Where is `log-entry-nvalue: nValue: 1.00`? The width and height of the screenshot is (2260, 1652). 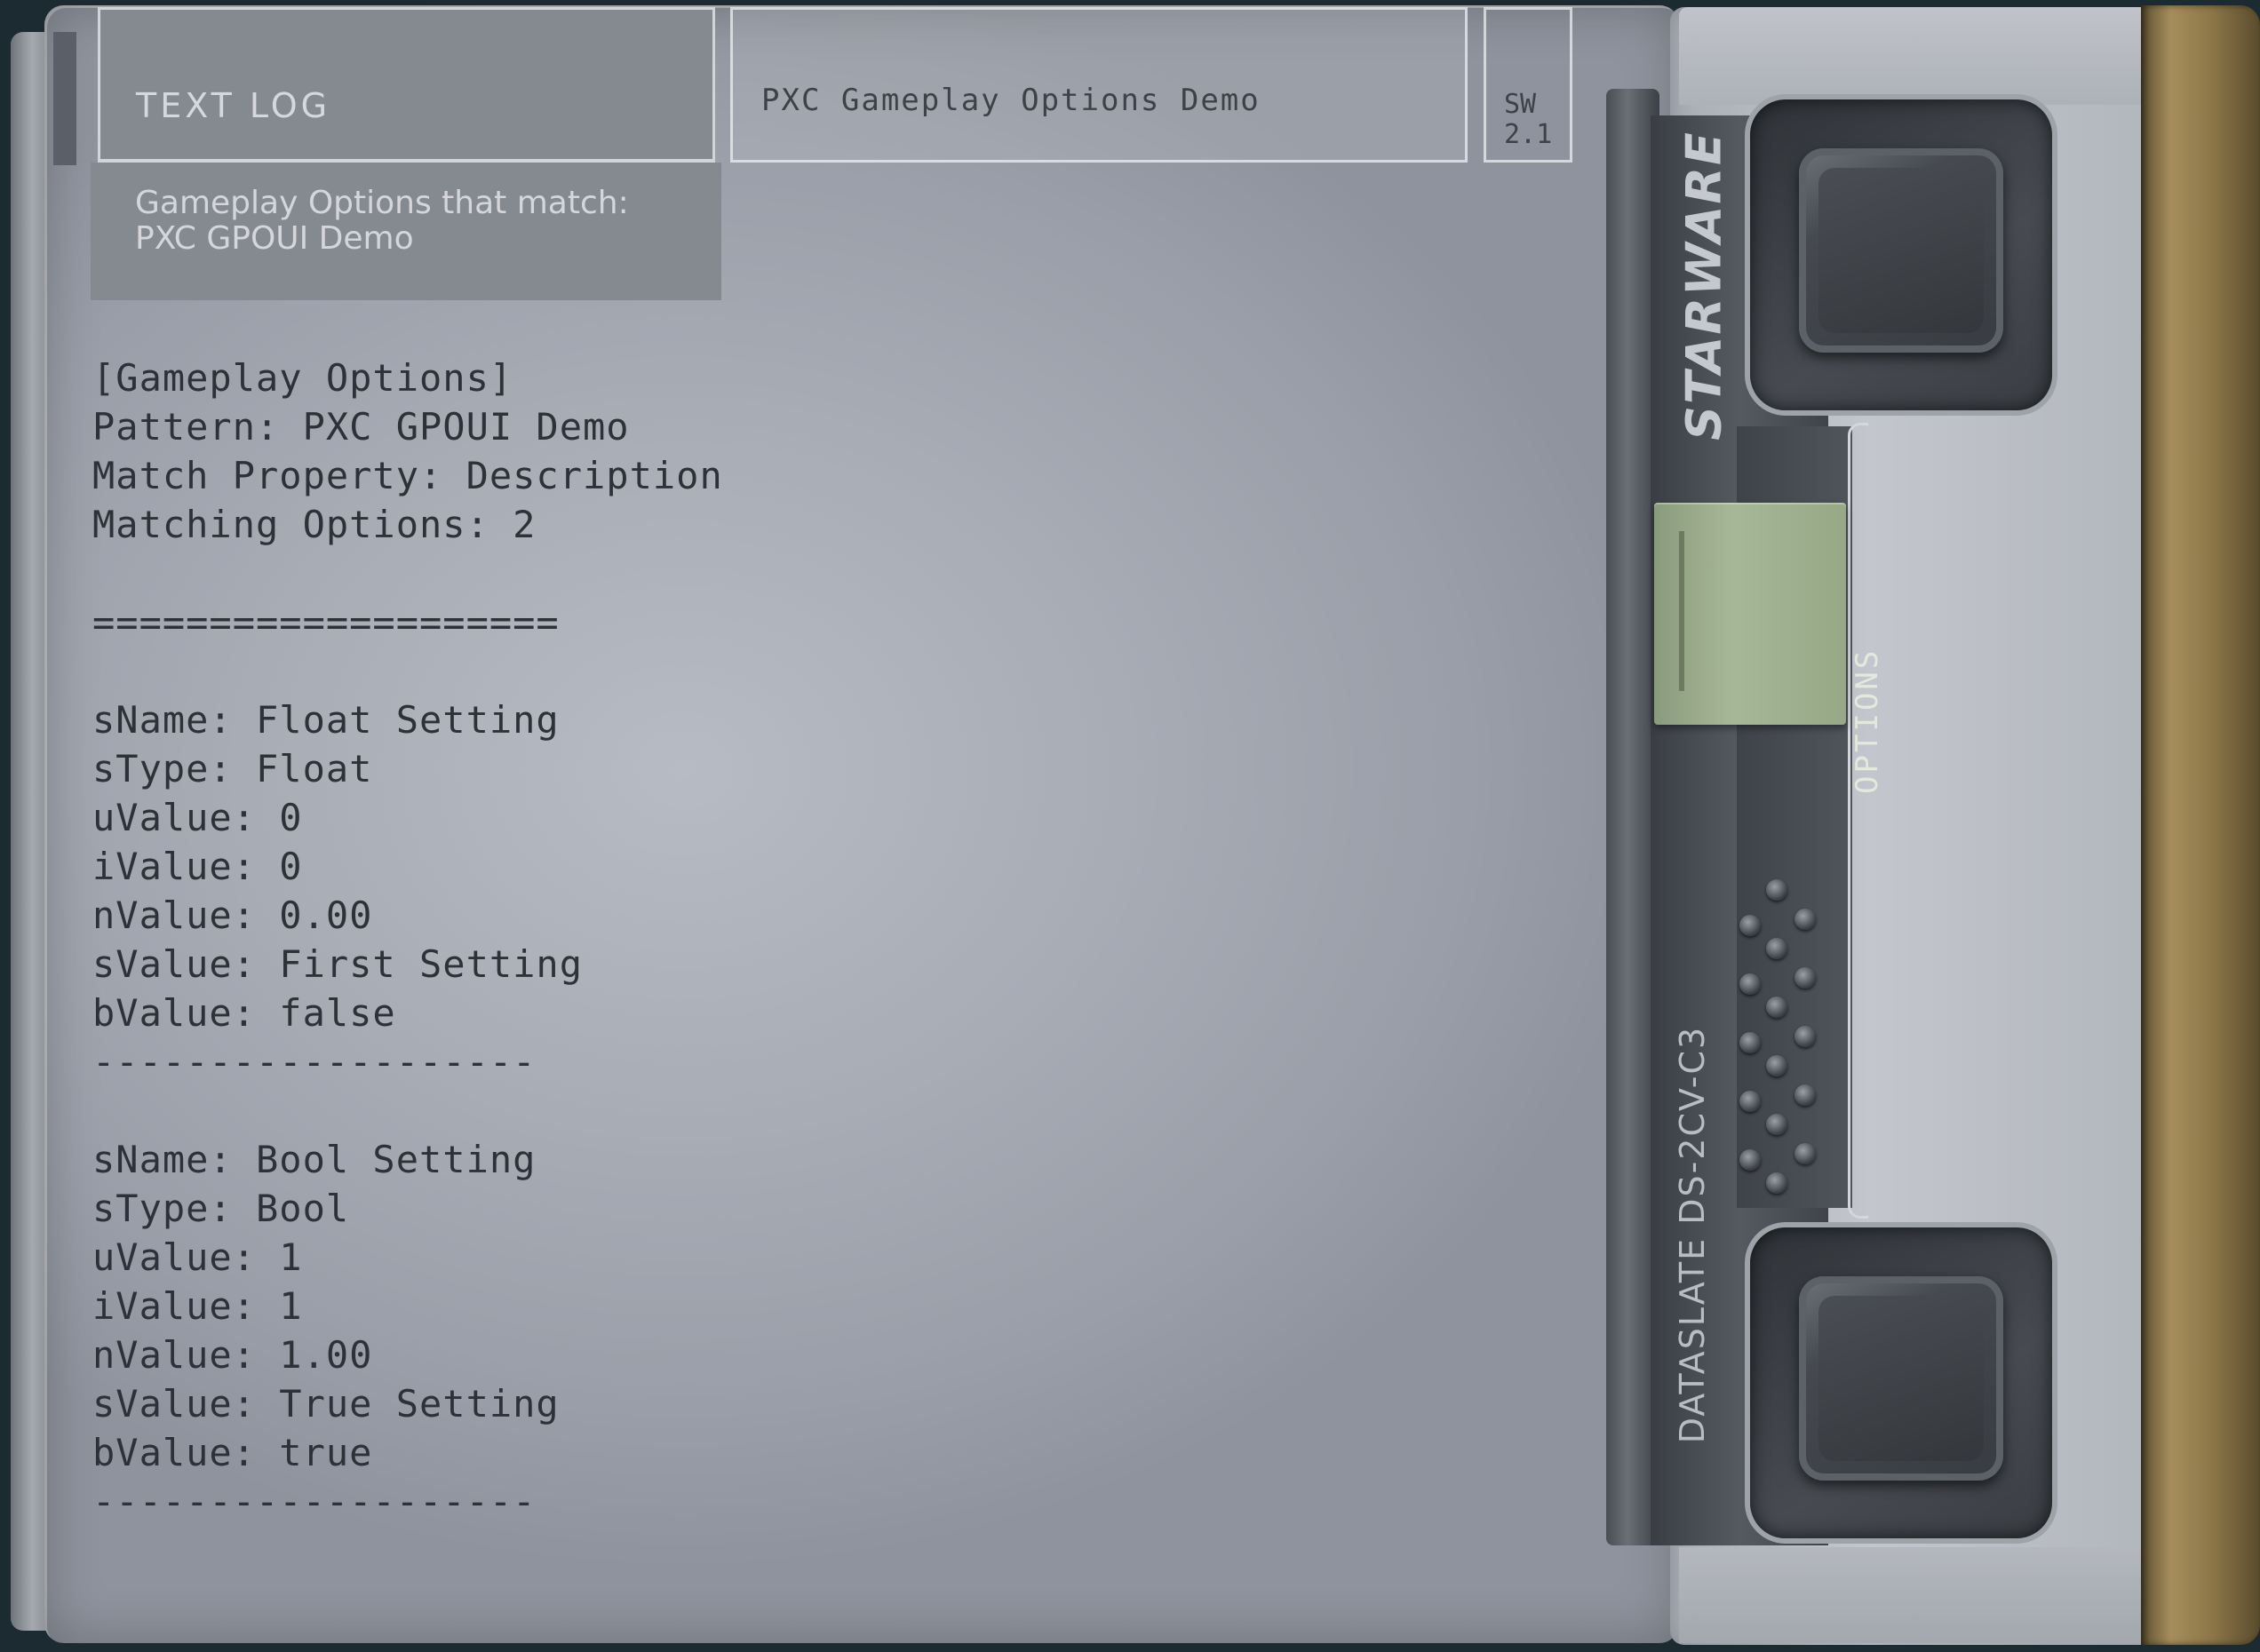 log-entry-nvalue: nValue: 1.00 is located at coordinates (232, 1355).